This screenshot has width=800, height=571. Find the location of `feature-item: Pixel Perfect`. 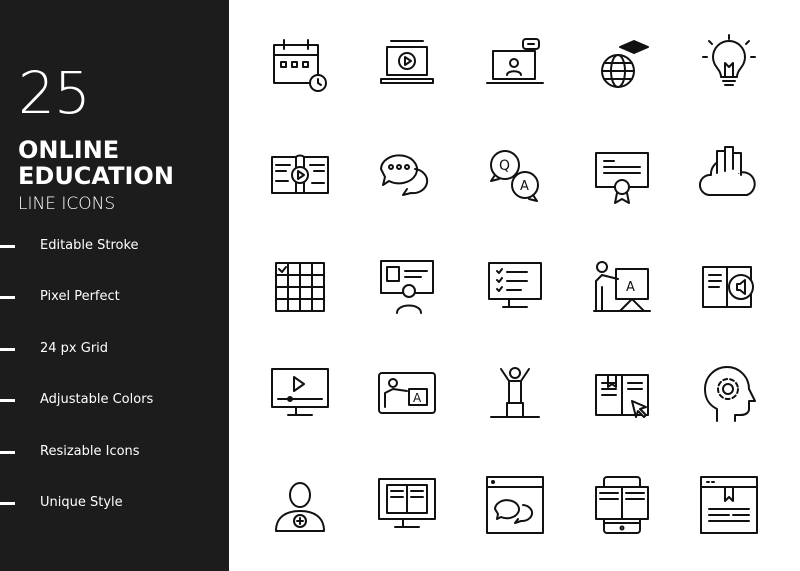

feature-item: Pixel Perfect is located at coordinates (114, 297).